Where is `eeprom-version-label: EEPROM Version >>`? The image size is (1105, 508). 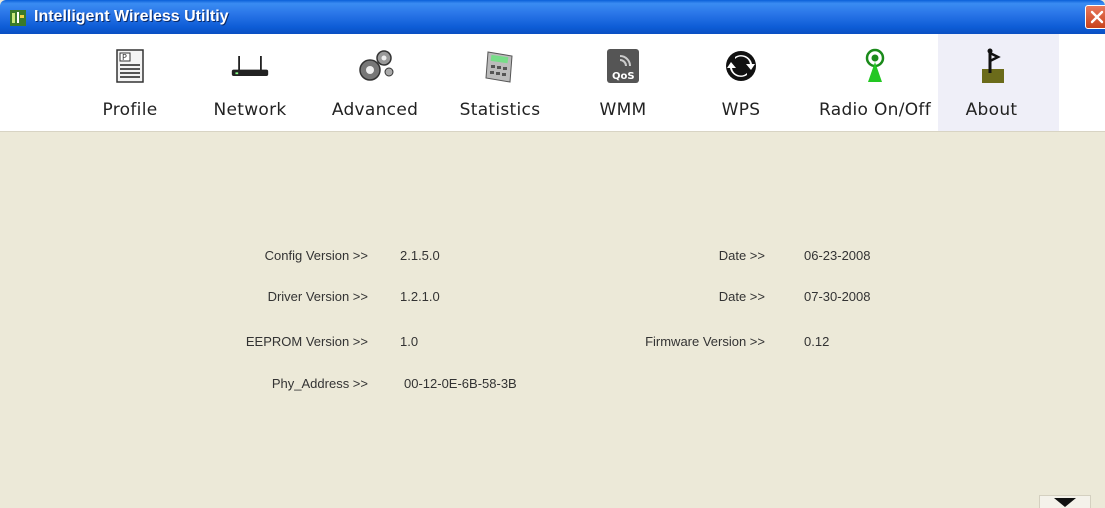 eeprom-version-label: EEPROM Version >> is located at coordinates (306, 341).